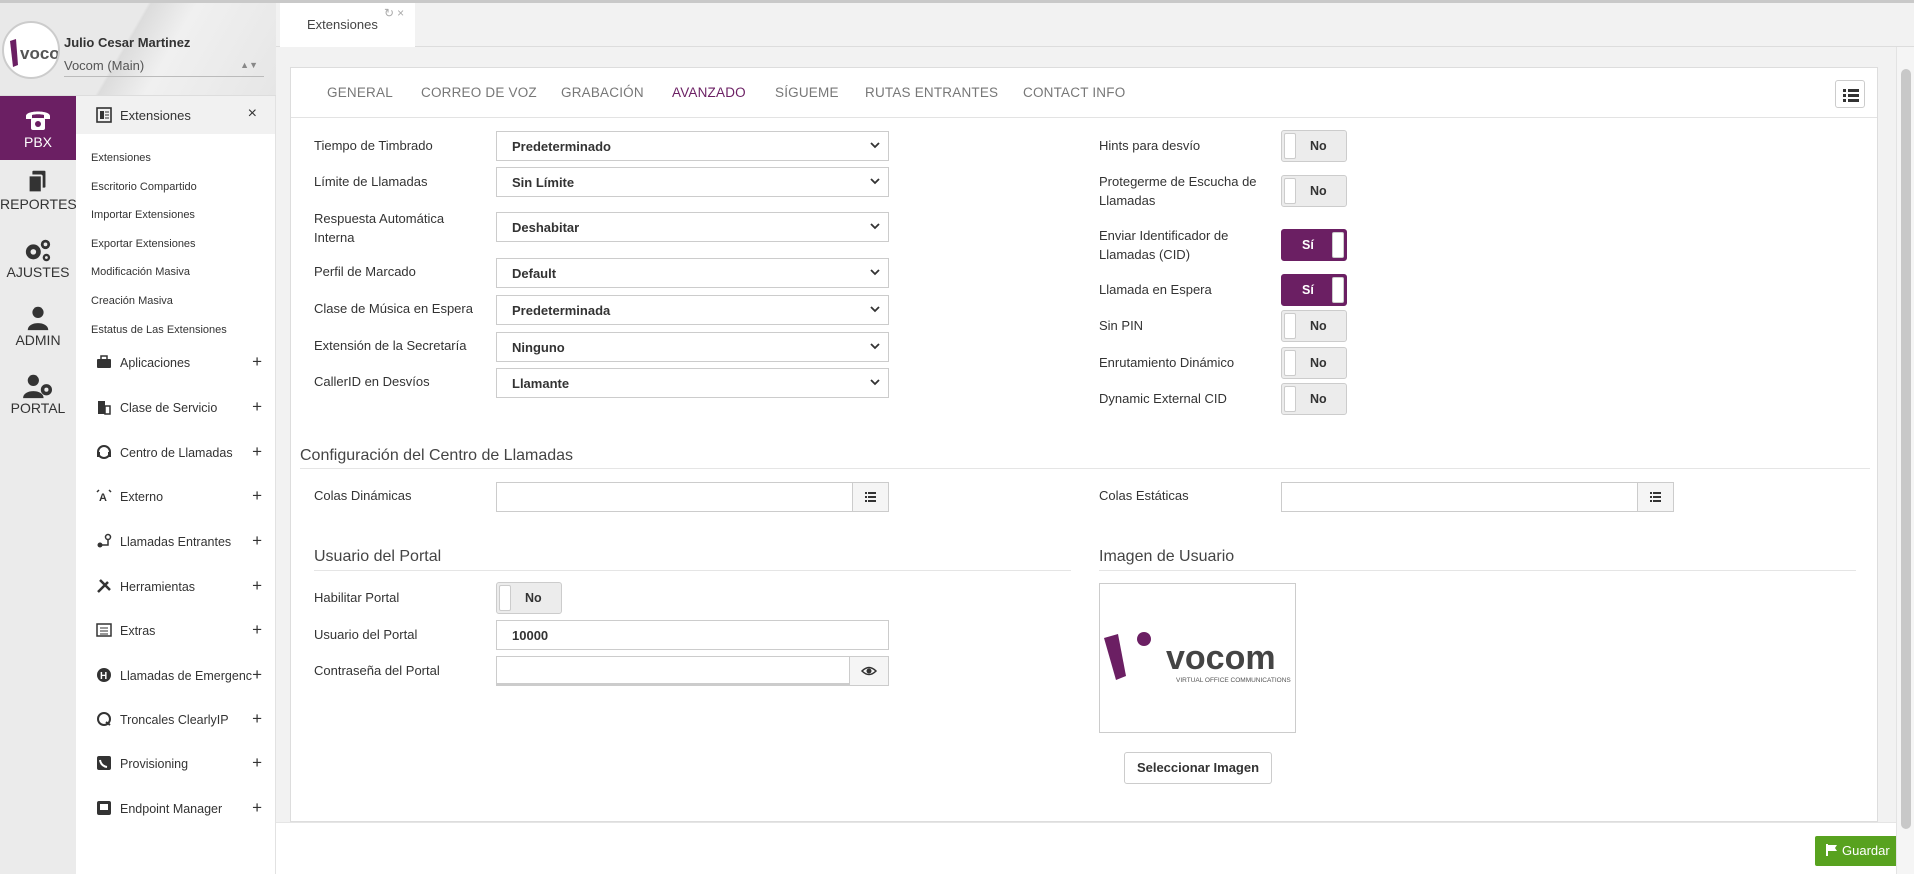 This screenshot has height=874, width=1914. What do you see at coordinates (176, 453) in the screenshot?
I see `submenu-section-centro: Centro de Llamadas +` at bounding box center [176, 453].